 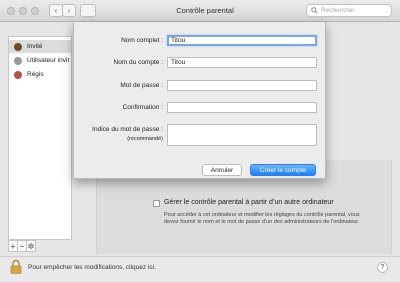 What do you see at coordinates (283, 170) in the screenshot?
I see `create-account-button: Créer le compte` at bounding box center [283, 170].